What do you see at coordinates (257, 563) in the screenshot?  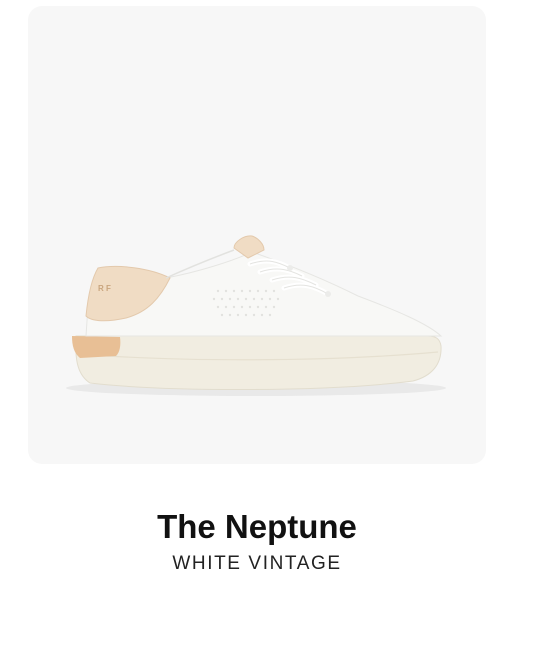 I see `product-color-name: WHITE VINTAGE` at bounding box center [257, 563].